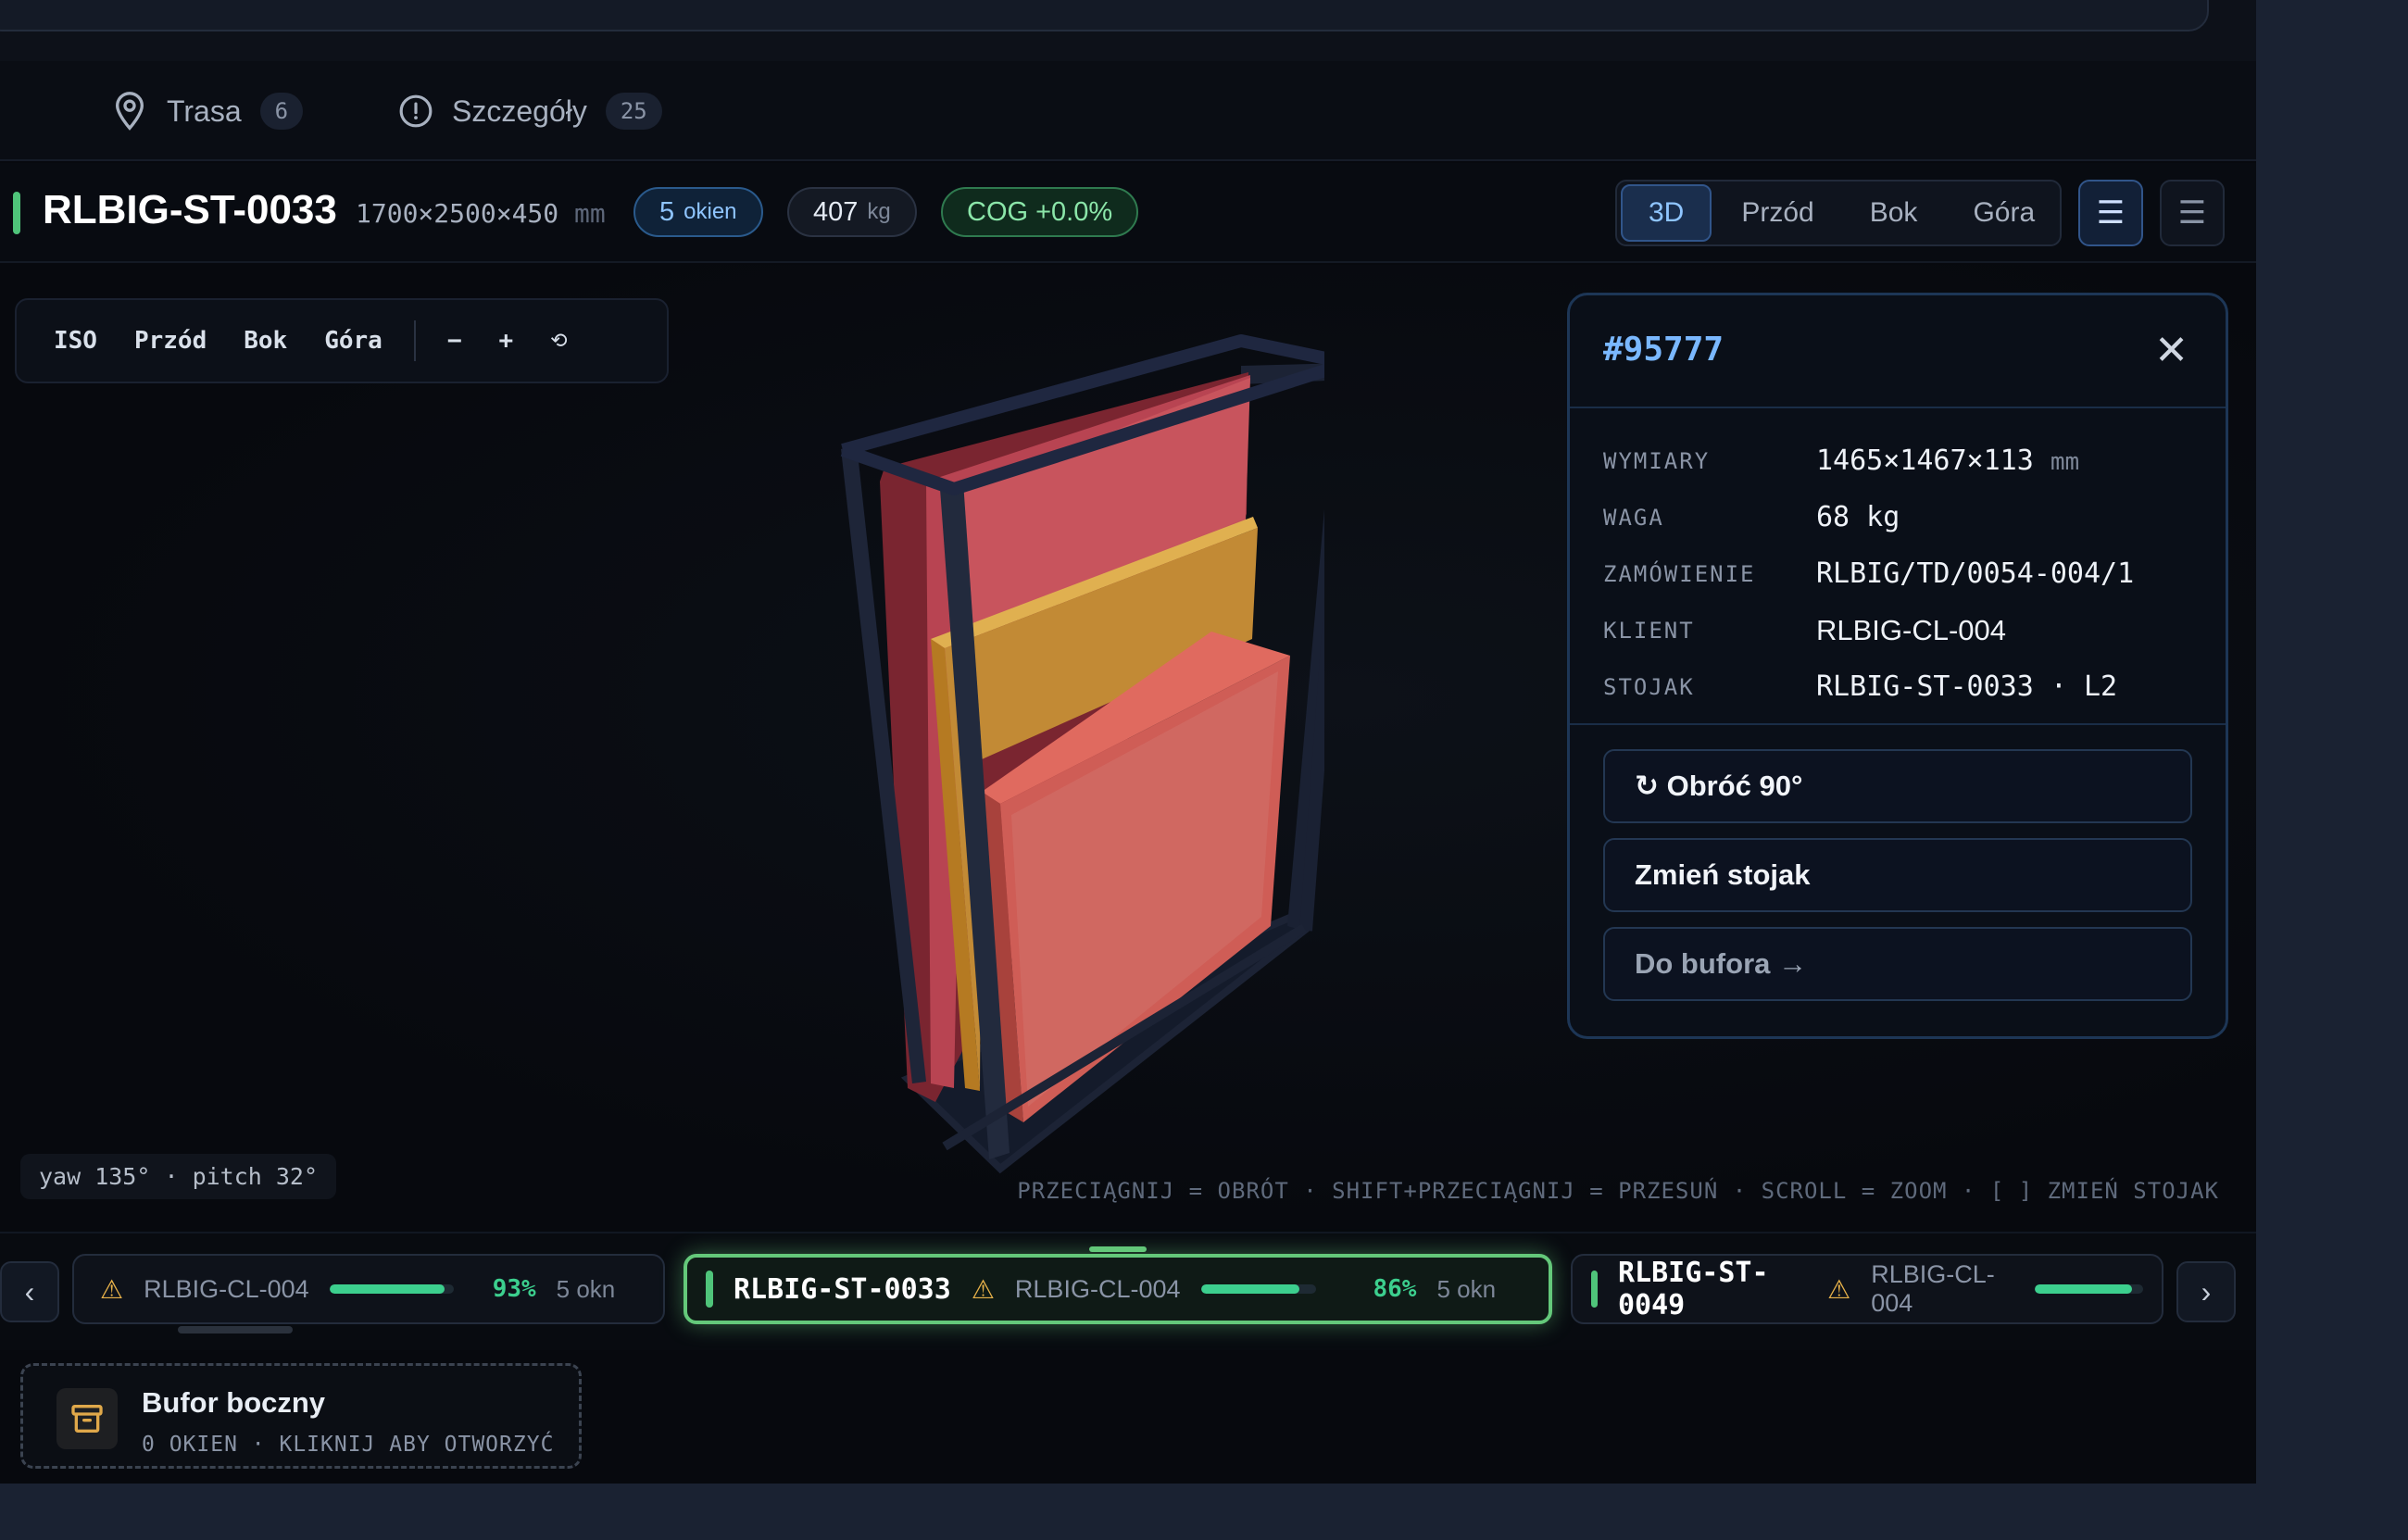 The image size is (2408, 1540). I want to click on camera-top-button: Góra, so click(353, 341).